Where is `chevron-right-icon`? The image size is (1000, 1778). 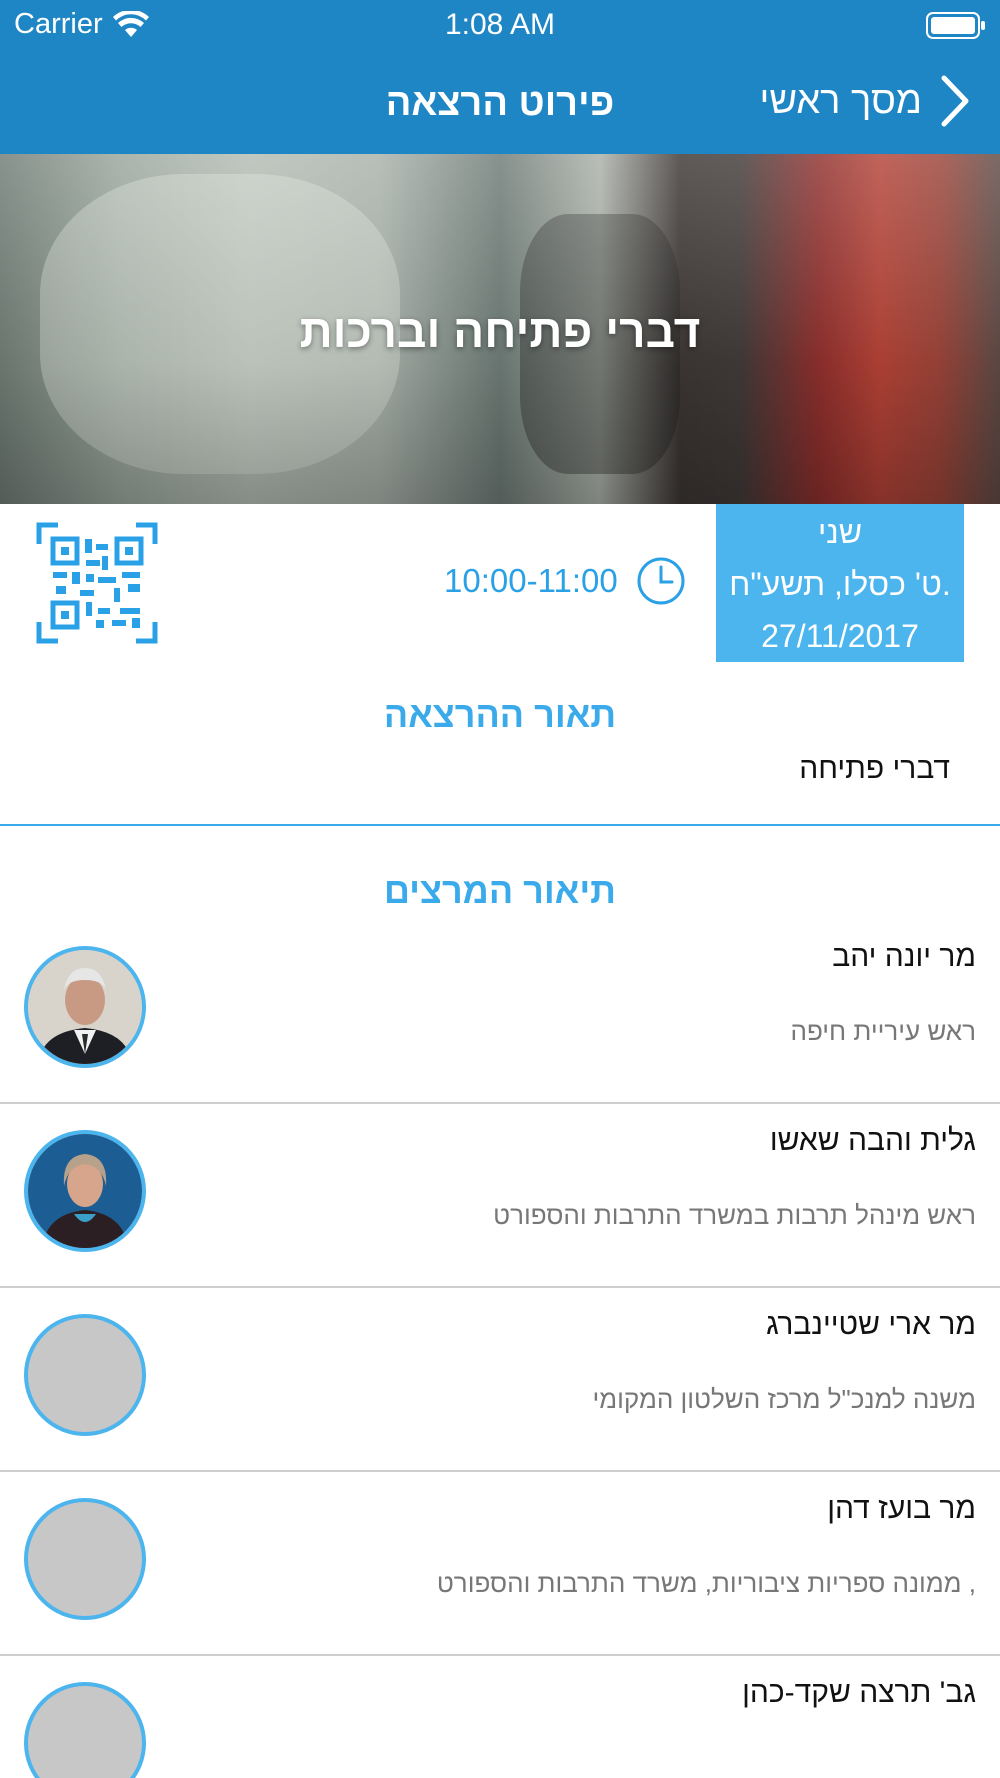
chevron-right-icon is located at coordinates (955, 101).